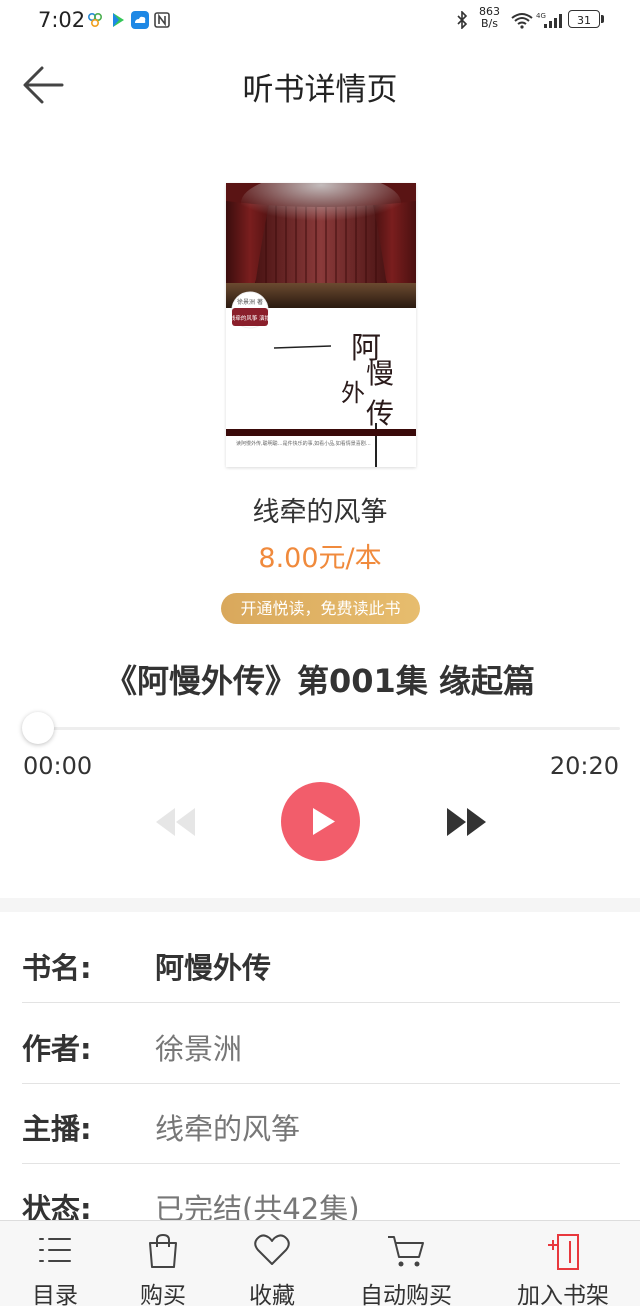 The image size is (640, 1306). Describe the element at coordinates (163, 1294) in the screenshot. I see `tab-buy-label: 购买` at that location.